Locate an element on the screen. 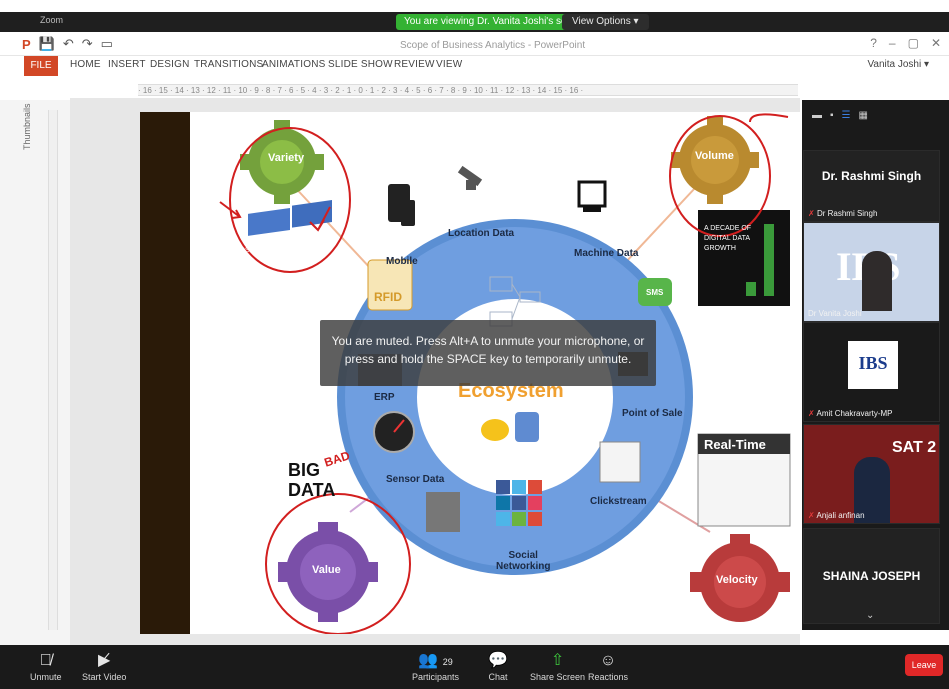 The width and height of the screenshot is (949, 689). tab-design: DESIGN is located at coordinates (170, 64).